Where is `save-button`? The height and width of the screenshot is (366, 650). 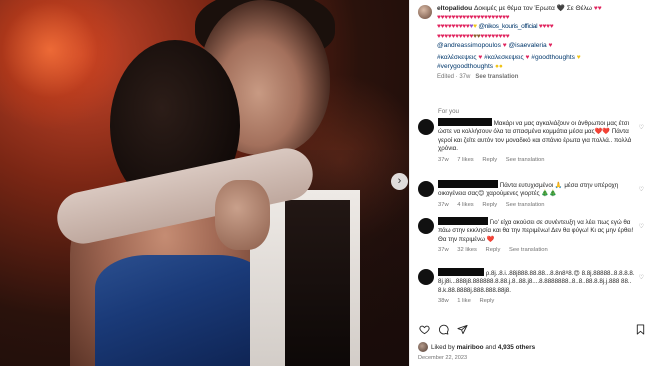
save-button is located at coordinates (640, 329).